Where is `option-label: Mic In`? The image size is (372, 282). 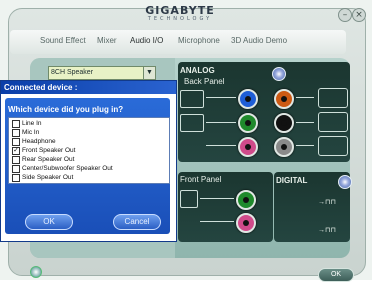
option-label: Mic In is located at coordinates (31, 132).